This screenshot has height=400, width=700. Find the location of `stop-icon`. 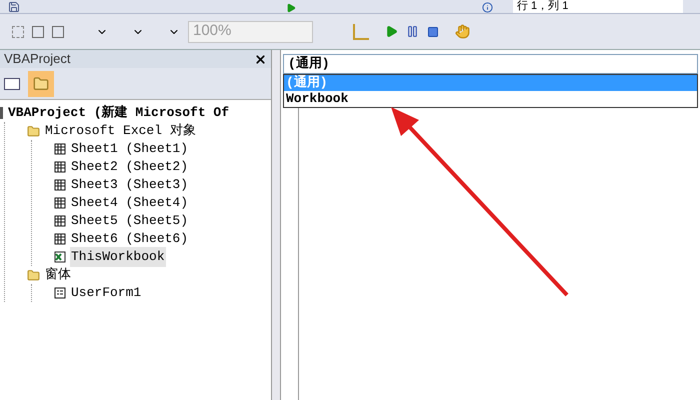

stop-icon is located at coordinates (433, 32).